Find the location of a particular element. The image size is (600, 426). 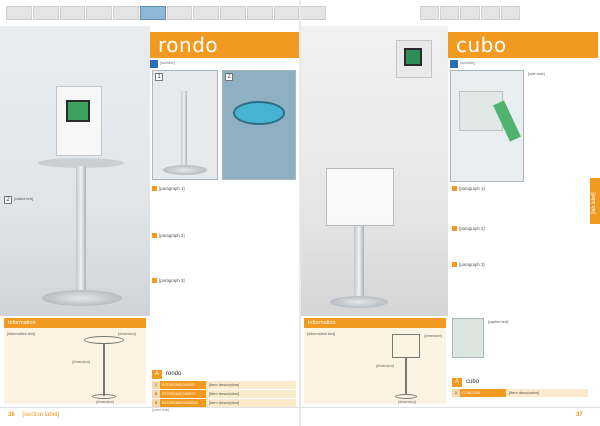

callout-text: [callout text] is located at coordinates (24, 199).